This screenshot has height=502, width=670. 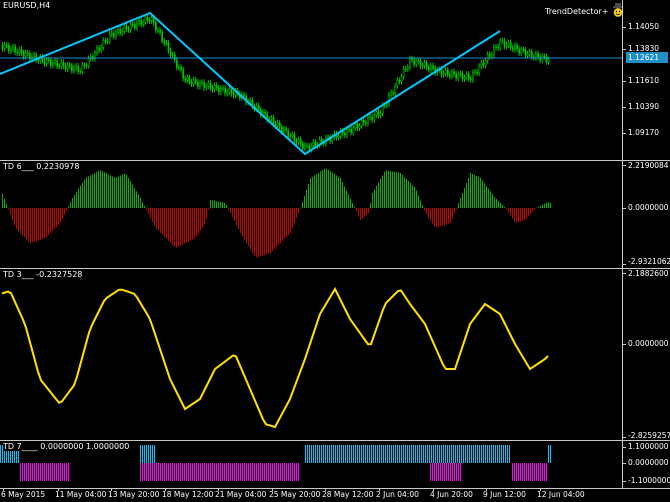 I want to click on expert-advisor-label: TrendDetector+, so click(x=576, y=11).